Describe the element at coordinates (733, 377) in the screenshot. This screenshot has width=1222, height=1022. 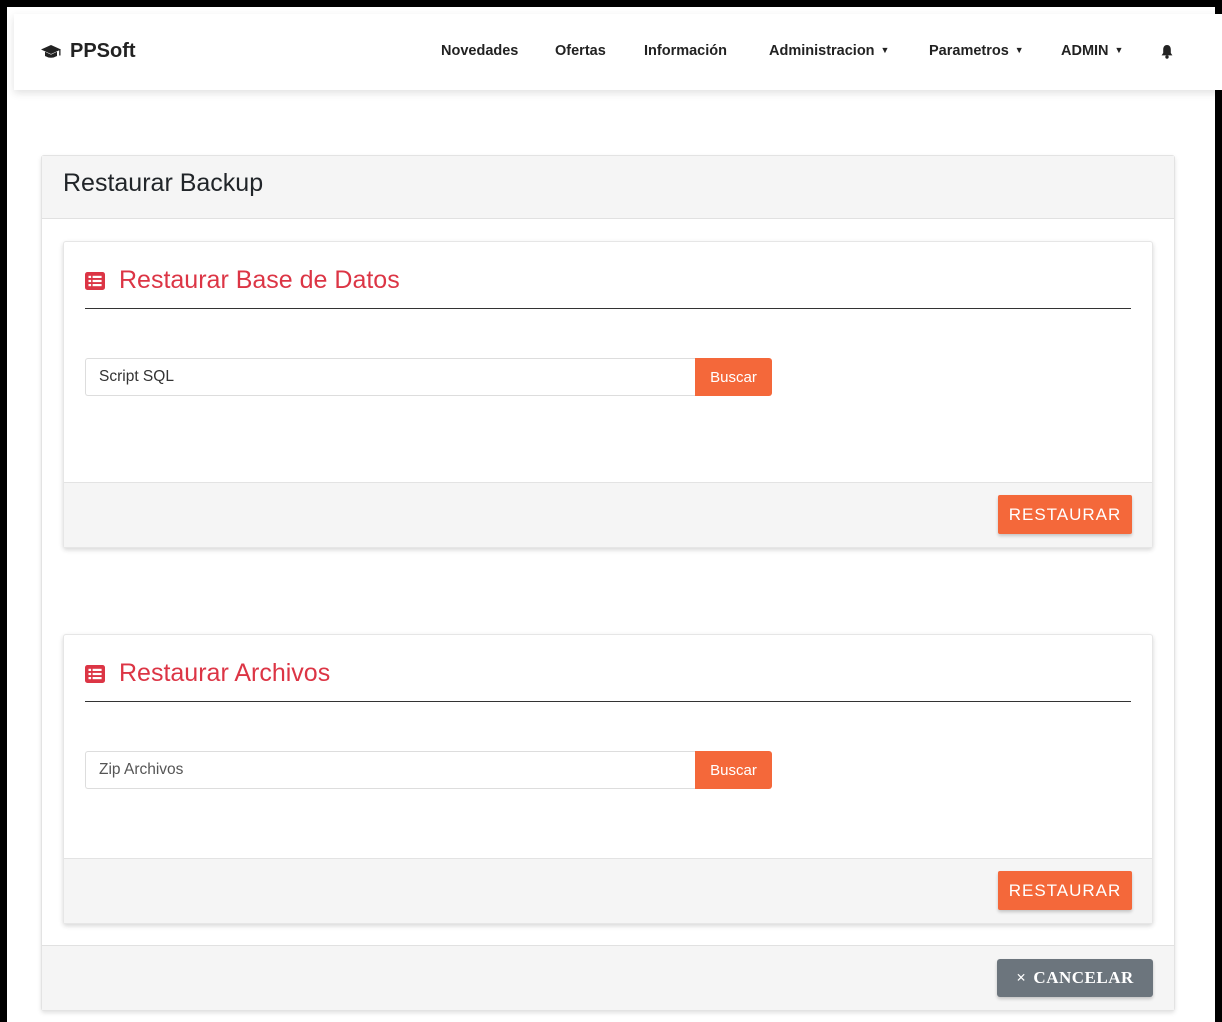
I see `browse-sql-button: Buscar` at that location.